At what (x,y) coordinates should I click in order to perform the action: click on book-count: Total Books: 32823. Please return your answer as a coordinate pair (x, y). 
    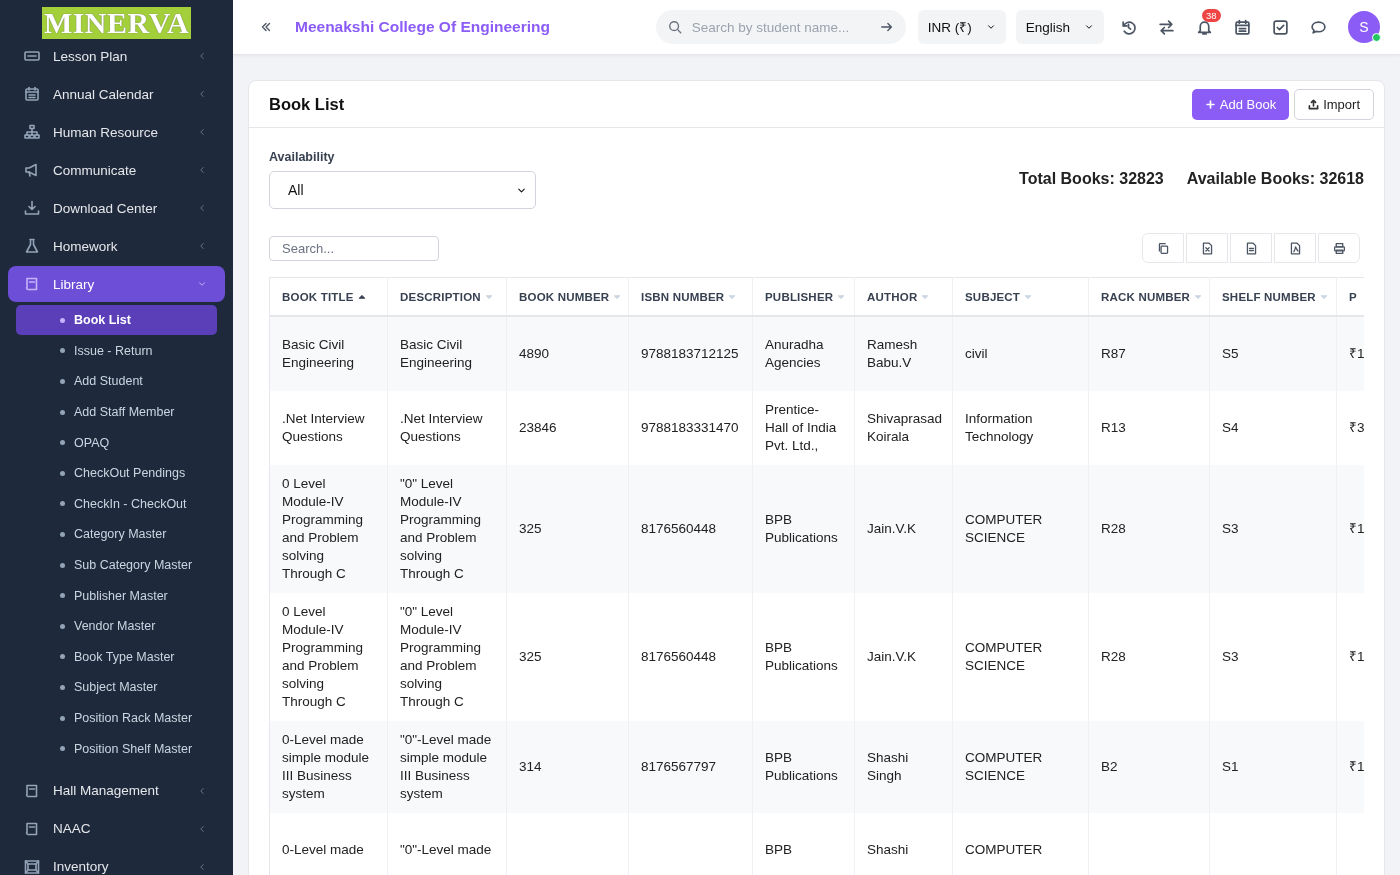
    Looking at the image, I should click on (1091, 179).